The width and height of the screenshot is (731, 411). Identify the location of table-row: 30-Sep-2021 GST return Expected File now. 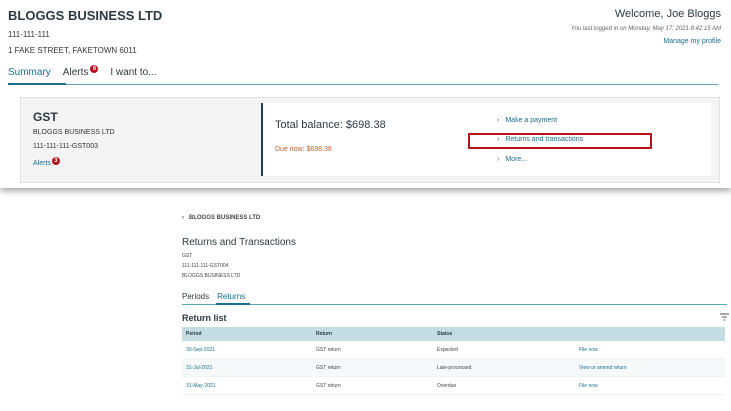
(453, 350).